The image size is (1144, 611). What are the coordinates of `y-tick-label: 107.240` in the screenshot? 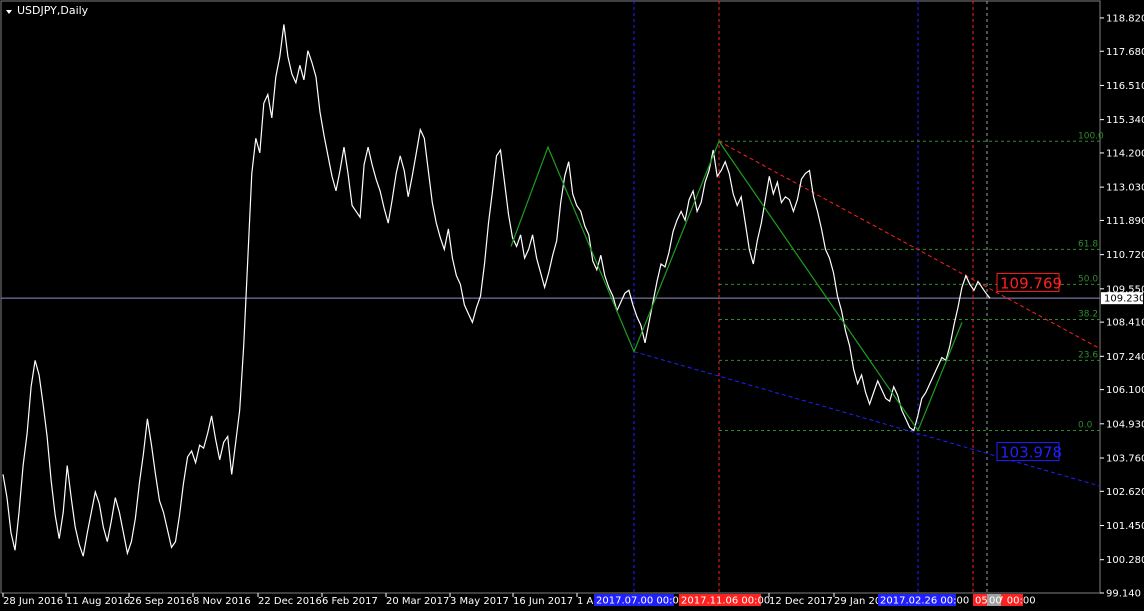 It's located at (1125, 357).